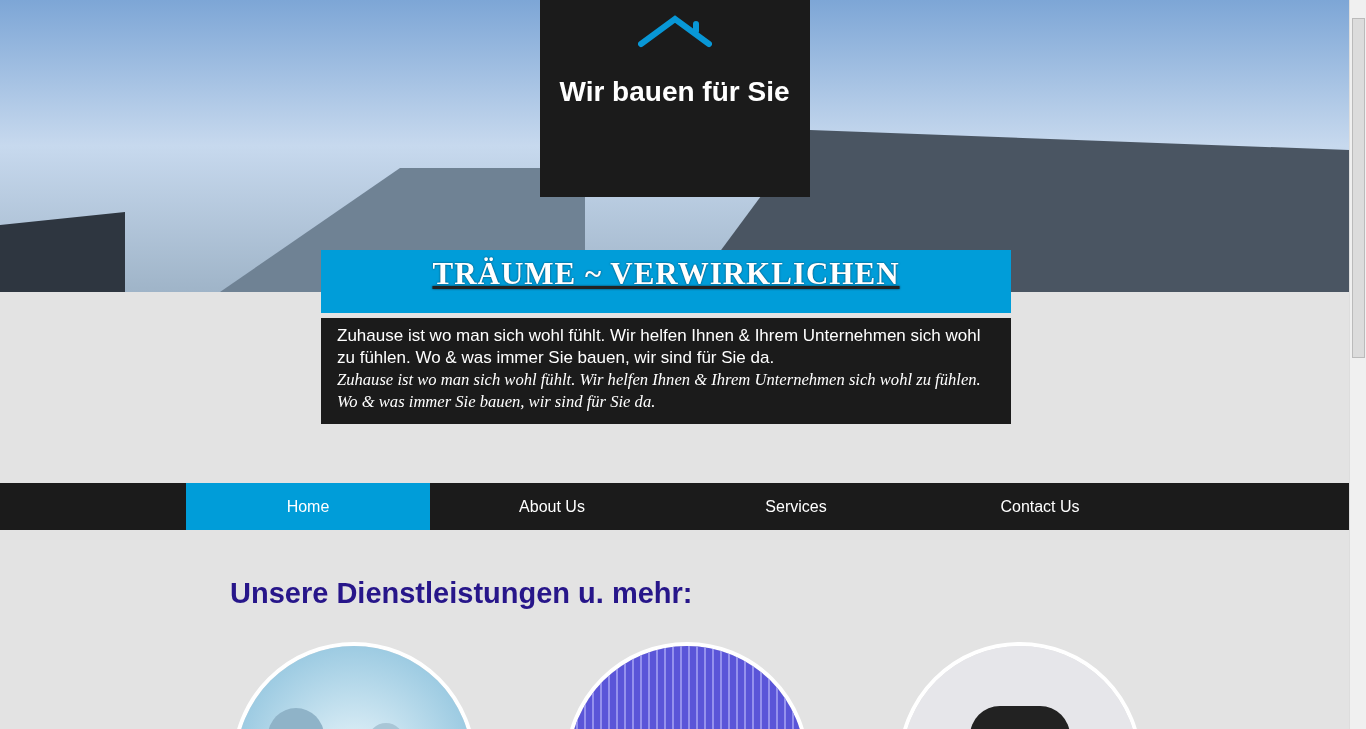 The image size is (1366, 729). What do you see at coordinates (659, 347) in the screenshot?
I see `intro-text: Zuhause ist wo man sich wohl fühlt. Wir helfen Ihnen & Ihrem Unternehmen sich wohl zu fühlen. Wo & was immer Sie bauen, wir sind für Sie da.` at bounding box center [659, 347].